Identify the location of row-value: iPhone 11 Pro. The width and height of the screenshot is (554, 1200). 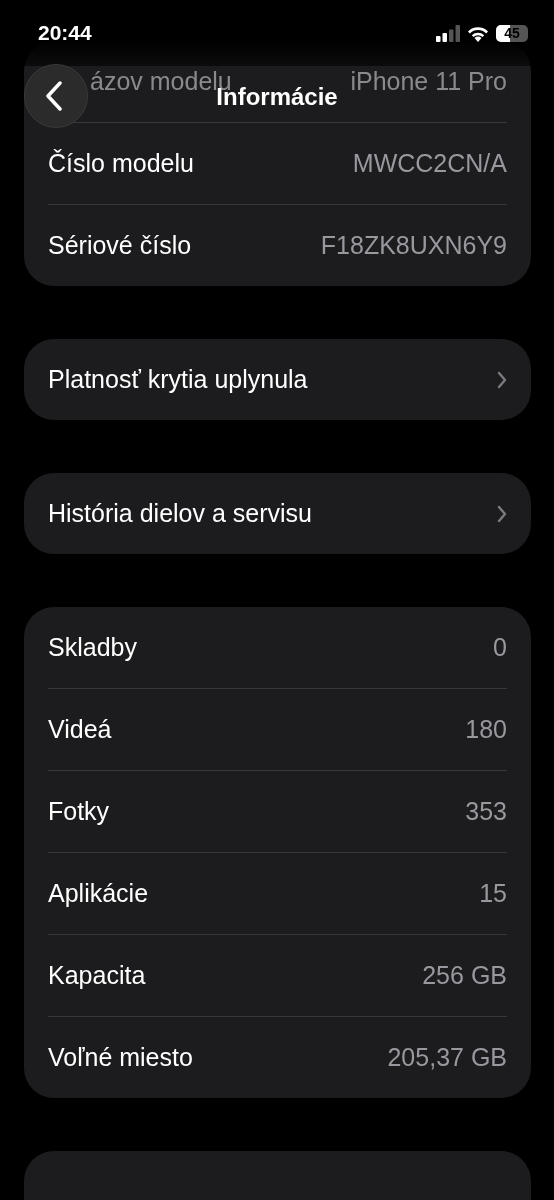
(428, 81).